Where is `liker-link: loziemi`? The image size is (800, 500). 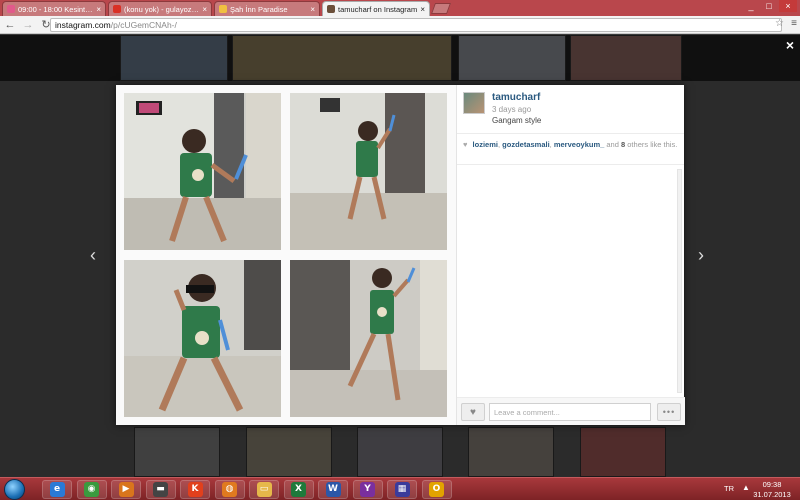
liker-link: loziemi is located at coordinates (485, 144).